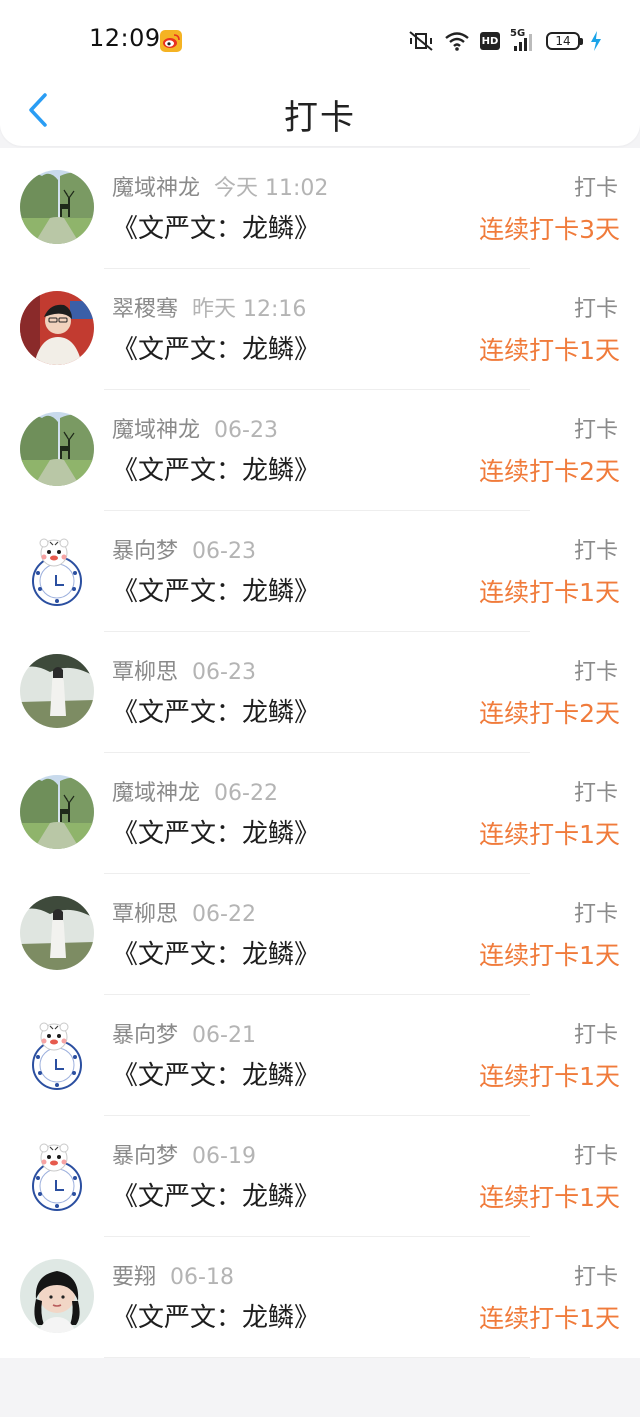 The width and height of the screenshot is (640, 1417). I want to click on checkin-row: 翠稷骞 昨天 12:16 《文严文：龙鳞》 打卡连续打卡1天, so click(320, 329).